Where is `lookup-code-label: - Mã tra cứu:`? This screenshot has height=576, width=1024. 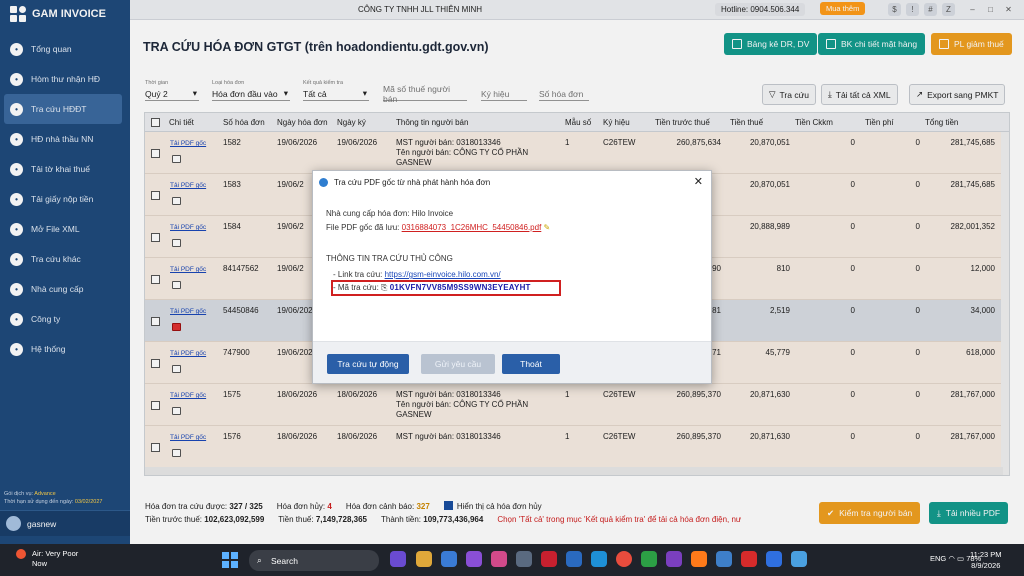 lookup-code-label: - Mã tra cứu: is located at coordinates (356, 287).